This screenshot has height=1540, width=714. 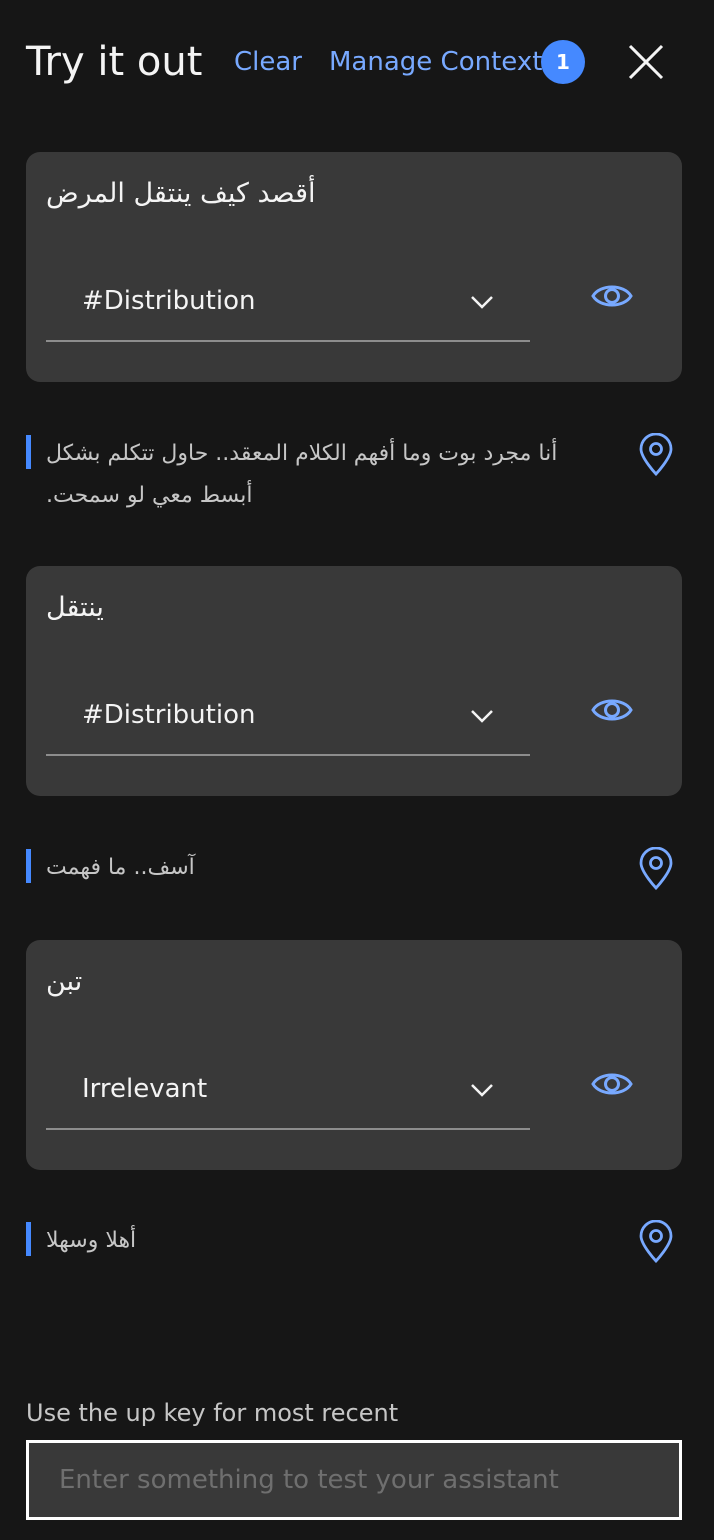 I want to click on user-message-text: ينتقل, so click(x=75, y=607).